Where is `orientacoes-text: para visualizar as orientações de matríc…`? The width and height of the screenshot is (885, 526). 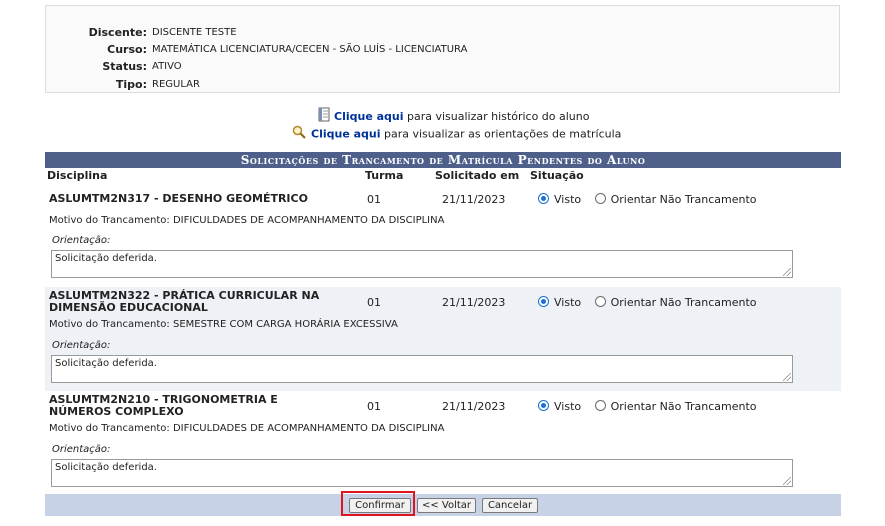 orientacoes-text: para visualizar as orientações de matríc… is located at coordinates (501, 134).